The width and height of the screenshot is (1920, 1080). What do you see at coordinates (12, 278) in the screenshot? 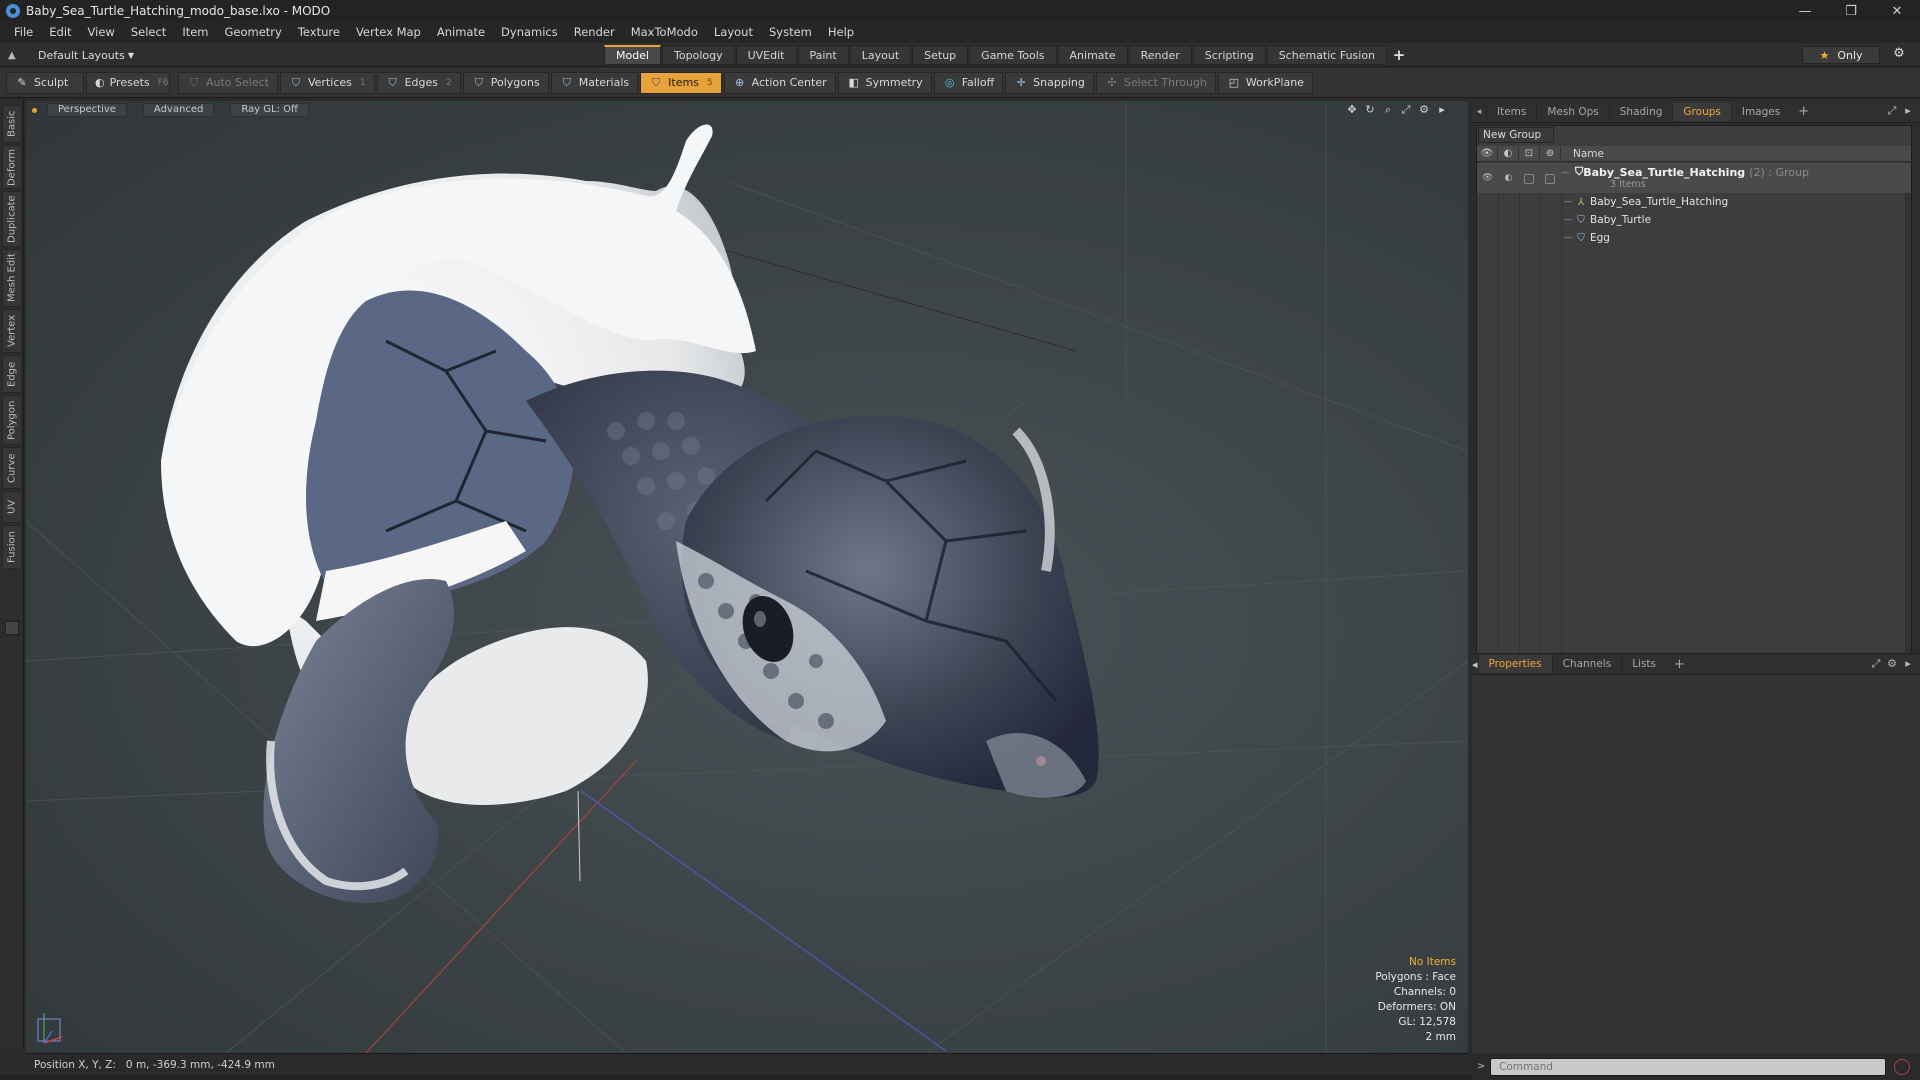
I see `vtab-mesh-edit: Mesh Edit` at bounding box center [12, 278].